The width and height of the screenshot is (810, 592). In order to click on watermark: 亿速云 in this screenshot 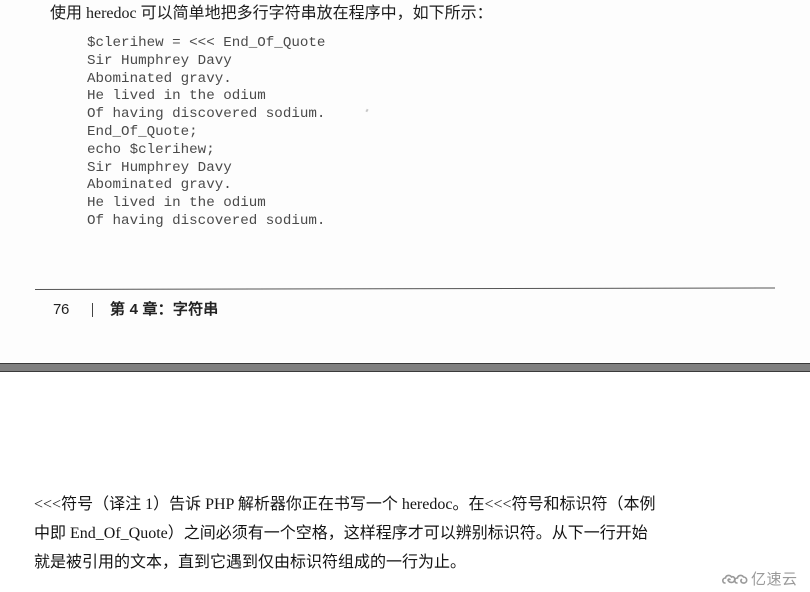, I will do `click(759, 578)`.